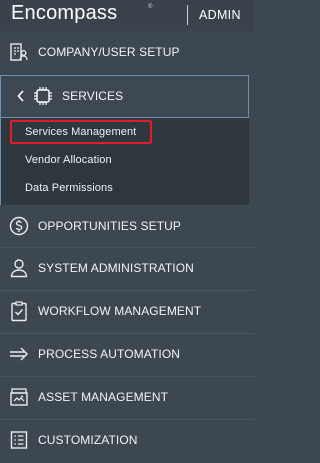 The image size is (320, 463). I want to click on header-divider, so click(187, 15).